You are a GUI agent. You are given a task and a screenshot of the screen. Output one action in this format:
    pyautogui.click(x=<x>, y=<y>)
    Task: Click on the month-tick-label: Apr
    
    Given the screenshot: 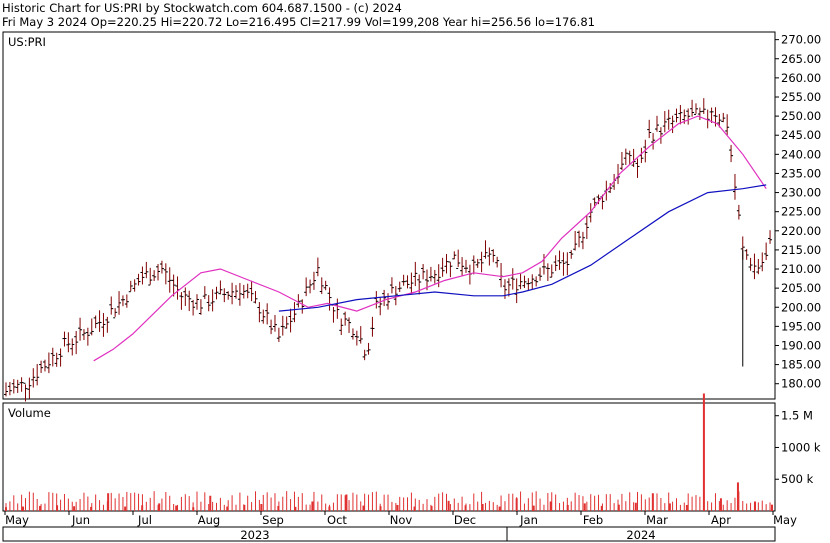 What is the action you would take?
    pyautogui.click(x=721, y=520)
    